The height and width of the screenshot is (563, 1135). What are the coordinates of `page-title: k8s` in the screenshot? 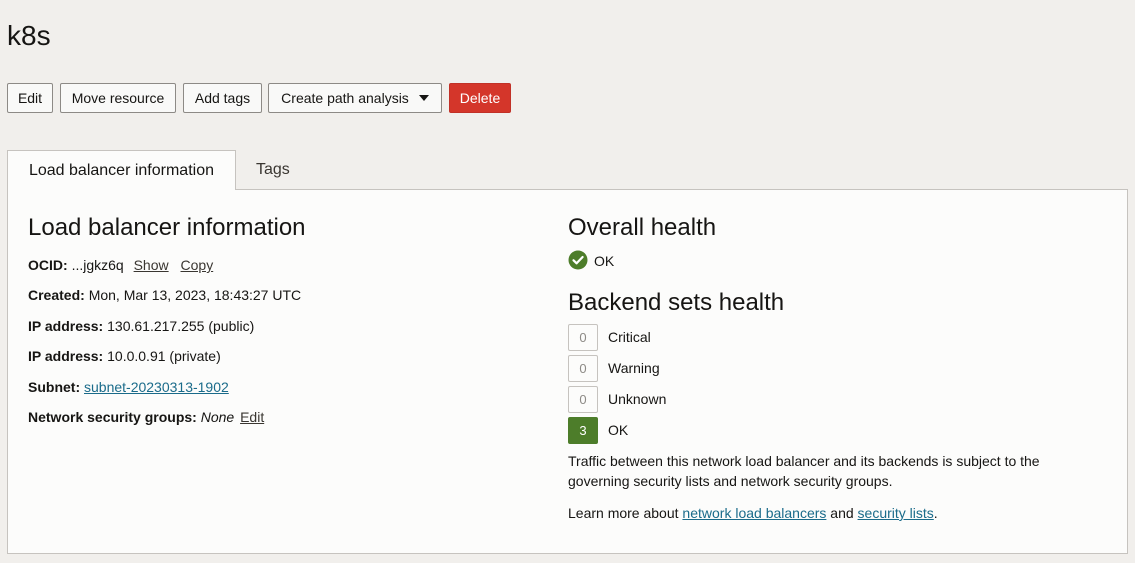 It's located at (29, 35).